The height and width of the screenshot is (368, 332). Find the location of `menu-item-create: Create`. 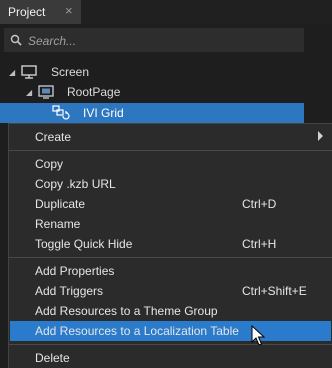

menu-item-create: Create is located at coordinates (170, 137).